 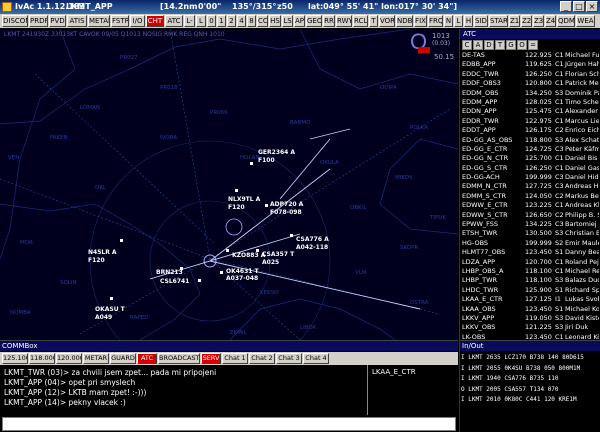 What do you see at coordinates (275, 21) in the screenshot?
I see `toolbar-button-hs: HS` at bounding box center [275, 21].